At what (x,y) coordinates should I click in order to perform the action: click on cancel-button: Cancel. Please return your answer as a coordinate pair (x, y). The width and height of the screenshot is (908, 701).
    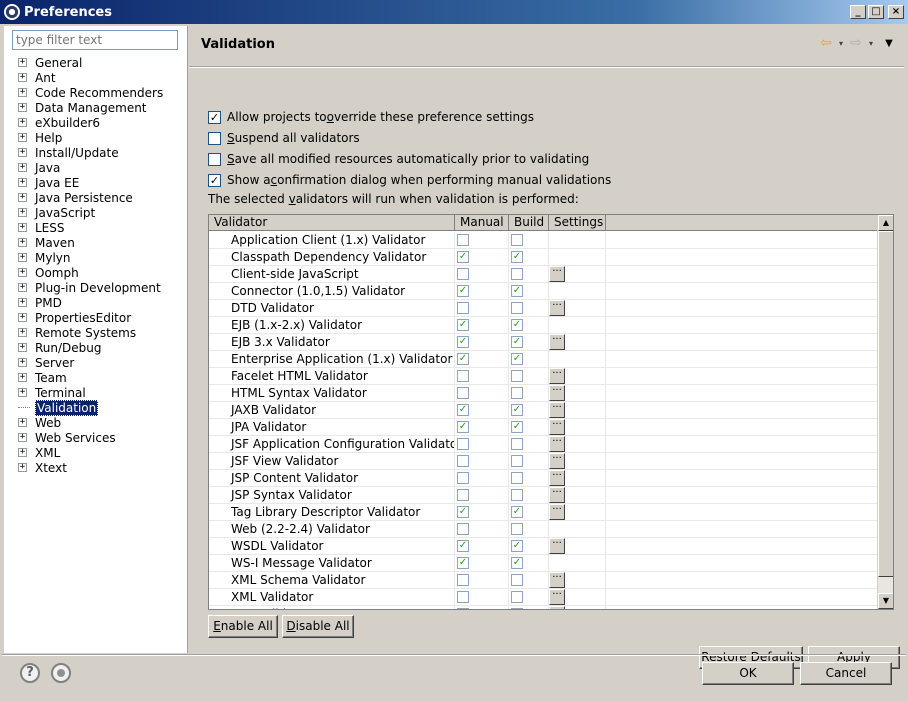
    Looking at the image, I should click on (846, 673).